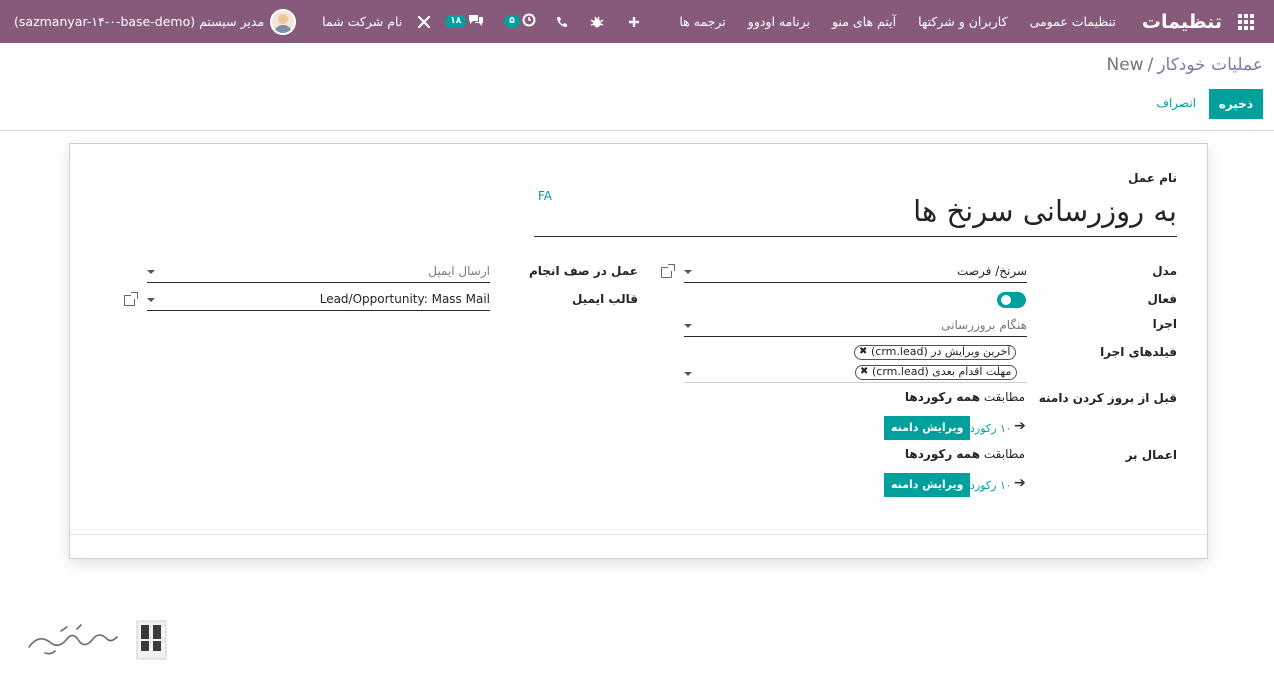  Describe the element at coordinates (984, 325) in the screenshot. I see `trigger-value: هنگام بروزرسانی` at that location.